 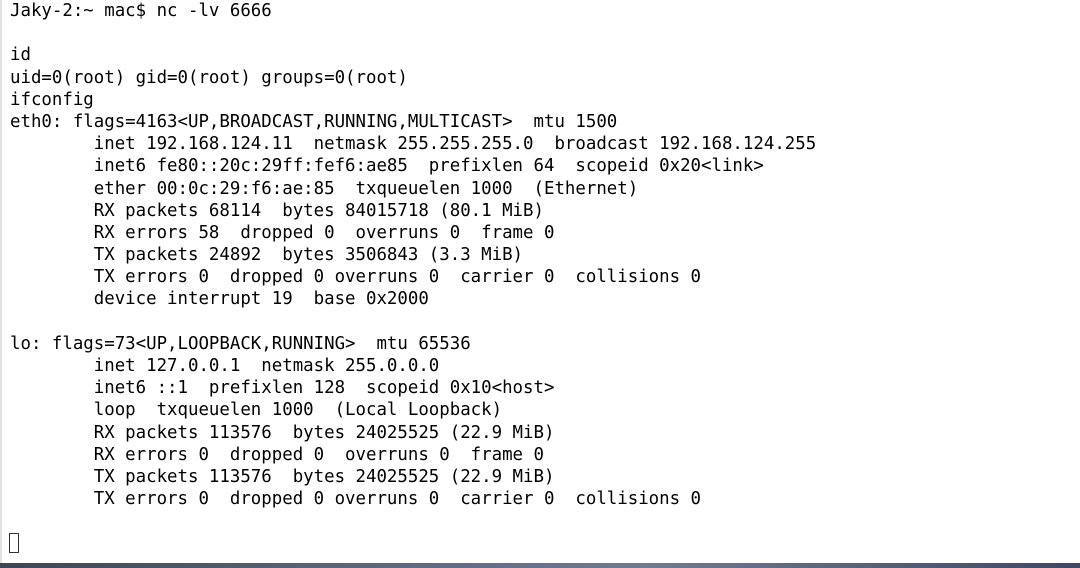 What do you see at coordinates (225, 366) in the screenshot?
I see `output-line: inet 127.0.0.1 netmask 255.0.0.0` at bounding box center [225, 366].